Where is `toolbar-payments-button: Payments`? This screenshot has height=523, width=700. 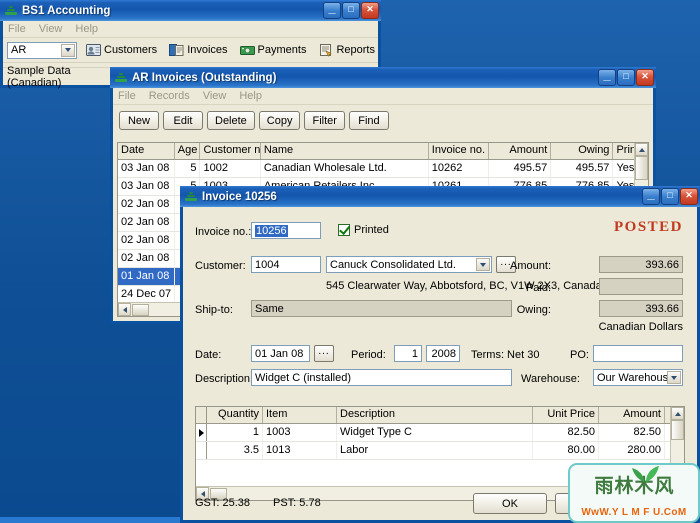
toolbar-payments-button: Payments is located at coordinates (273, 50).